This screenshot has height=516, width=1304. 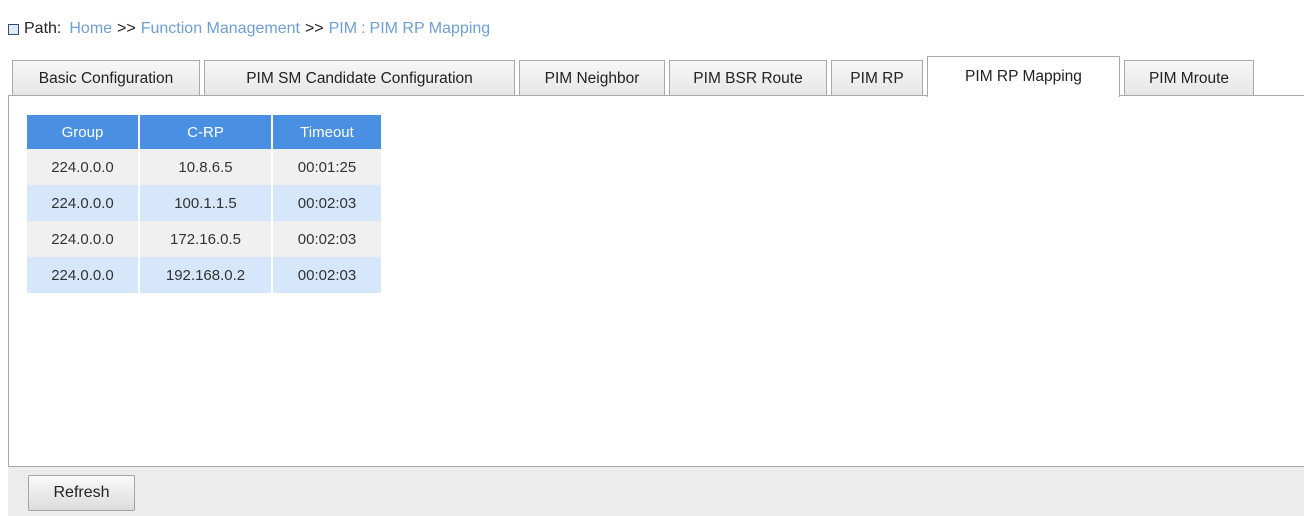 What do you see at coordinates (326, 132) in the screenshot?
I see `column-header-timeout: Timeout` at bounding box center [326, 132].